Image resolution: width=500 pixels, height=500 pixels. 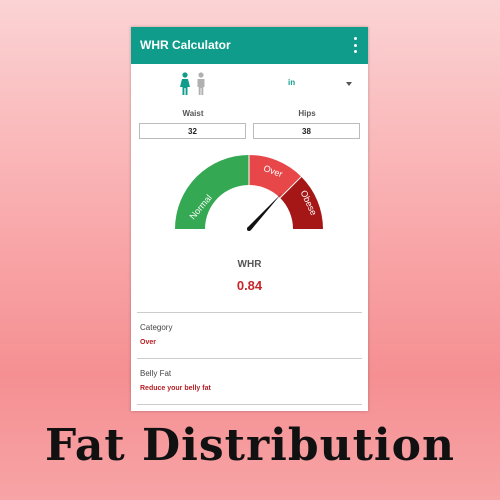 I want to click on gauge-needle, so click(x=264, y=211).